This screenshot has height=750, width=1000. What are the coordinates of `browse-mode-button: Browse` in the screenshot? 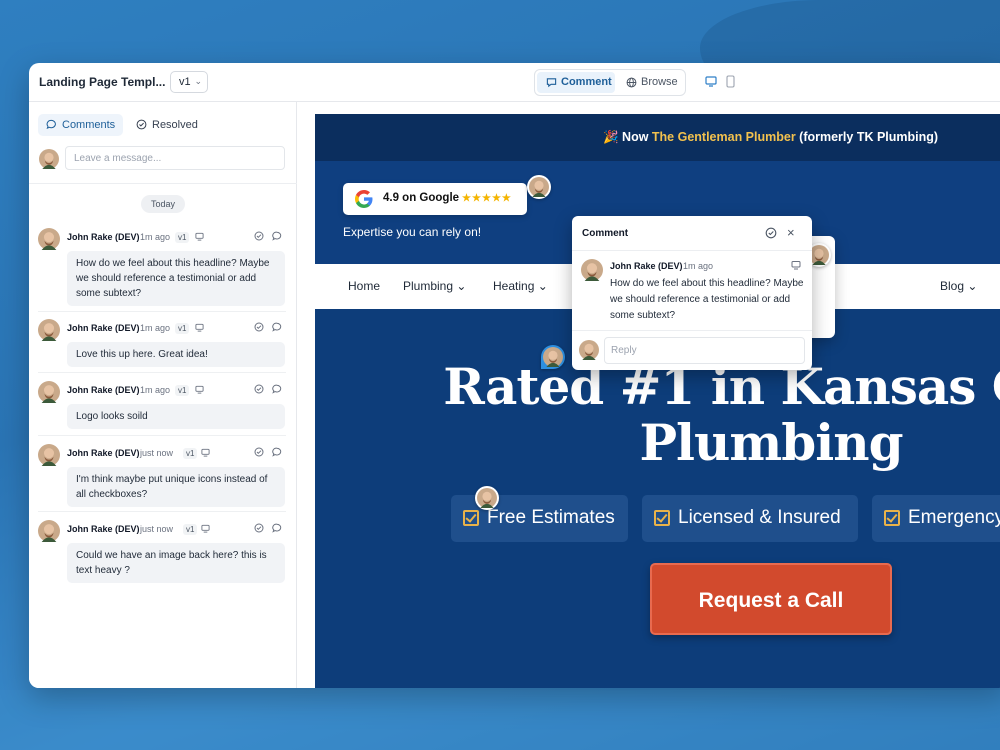 It's located at (650, 82).